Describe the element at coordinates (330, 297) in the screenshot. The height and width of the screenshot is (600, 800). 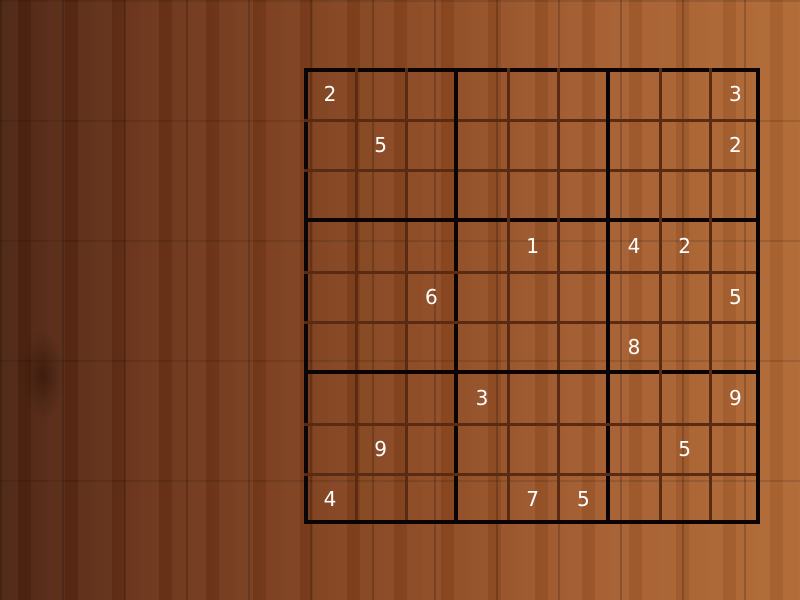
I see `sudoku-cell-r5-c1` at that location.